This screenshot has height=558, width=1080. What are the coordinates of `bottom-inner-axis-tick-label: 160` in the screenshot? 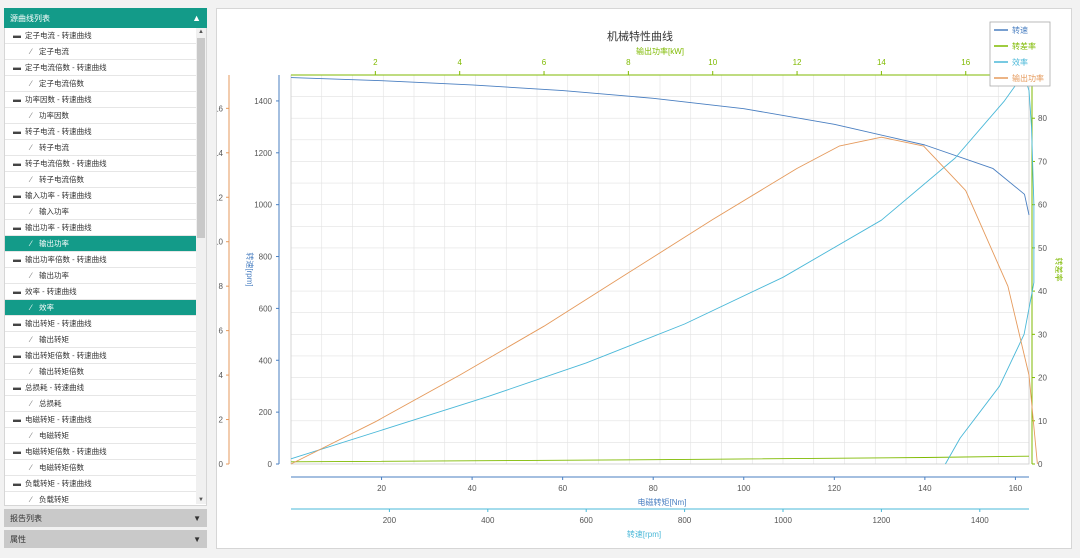 It's located at (1016, 488).